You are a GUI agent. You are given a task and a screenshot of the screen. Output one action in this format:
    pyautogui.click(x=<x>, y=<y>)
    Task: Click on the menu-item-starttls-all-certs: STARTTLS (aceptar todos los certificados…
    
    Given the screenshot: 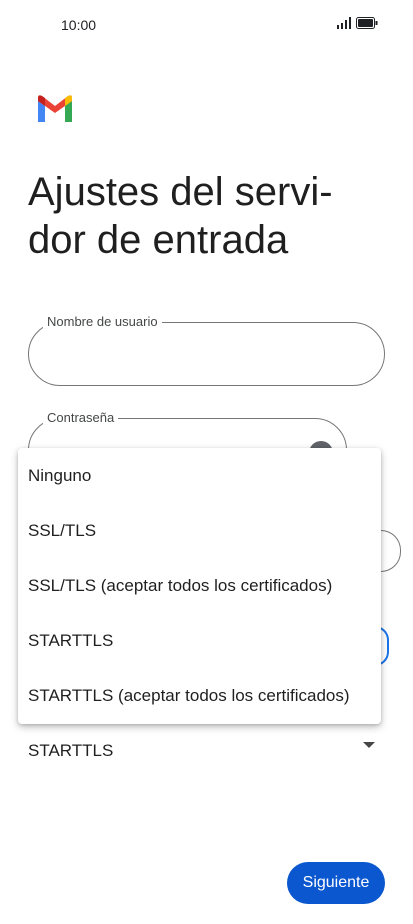 What is the action you would take?
    pyautogui.click(x=199, y=695)
    